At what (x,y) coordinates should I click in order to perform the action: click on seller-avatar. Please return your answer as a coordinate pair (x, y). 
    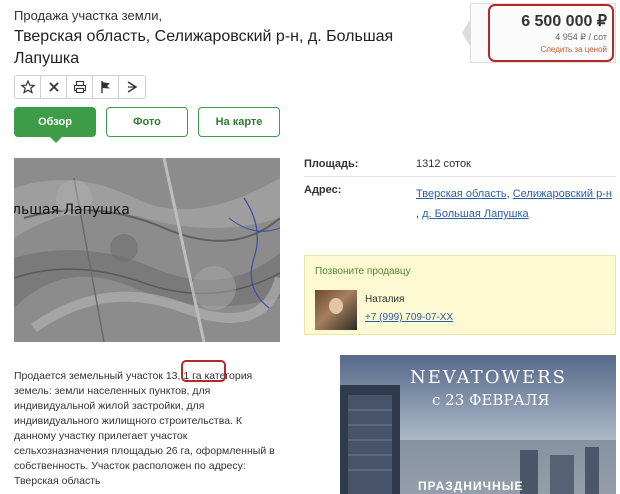
    Looking at the image, I should click on (336, 310).